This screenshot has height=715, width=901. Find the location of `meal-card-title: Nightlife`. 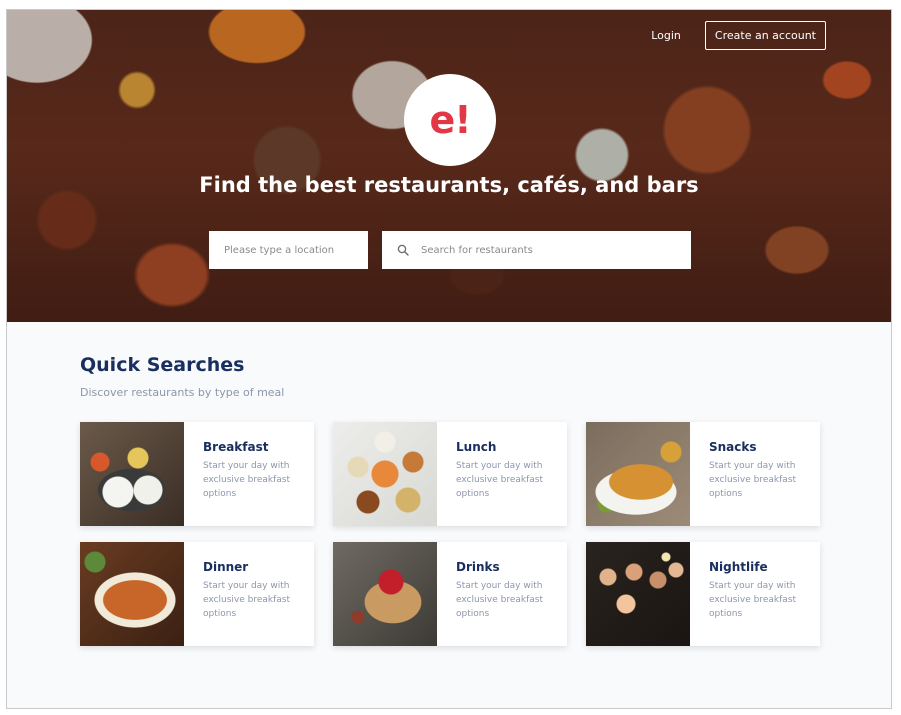

meal-card-title: Nightlife is located at coordinates (738, 567).